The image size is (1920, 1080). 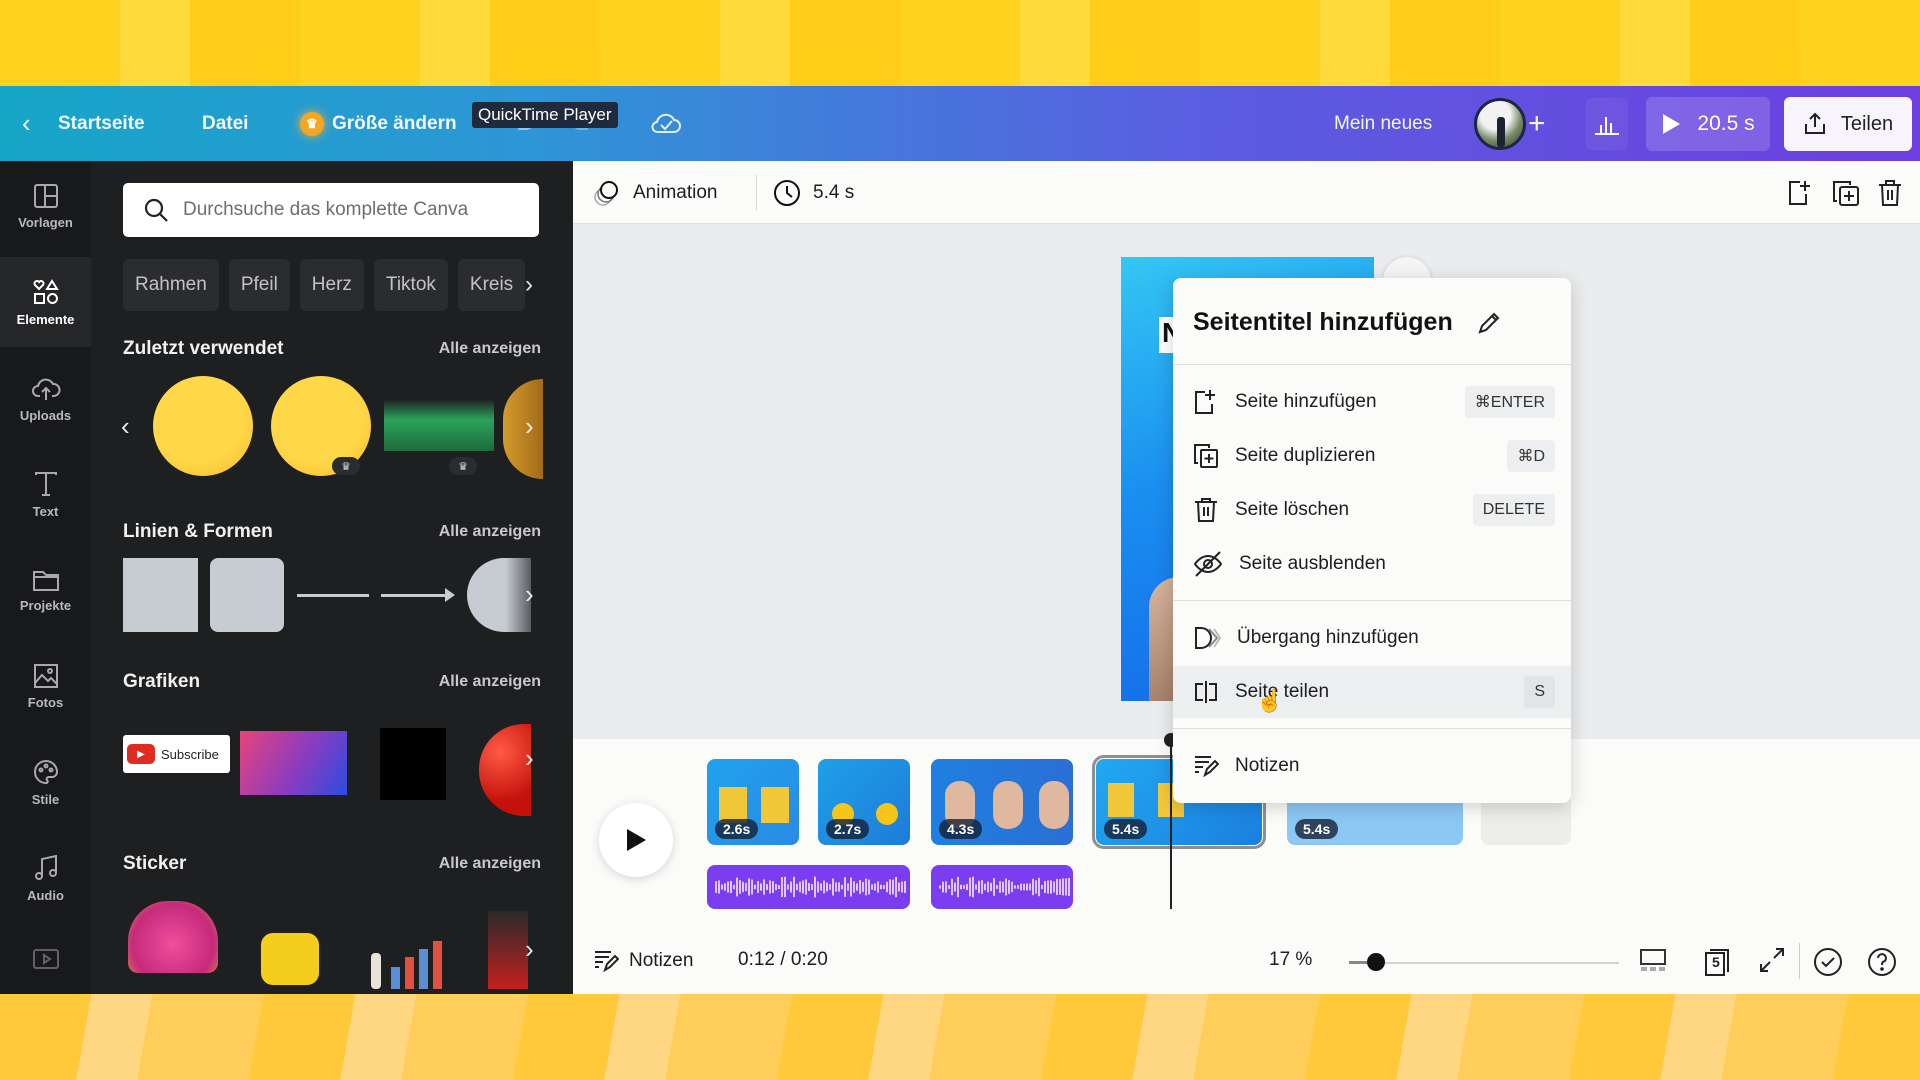 I want to click on zoom-slider-track, so click(x=1484, y=963).